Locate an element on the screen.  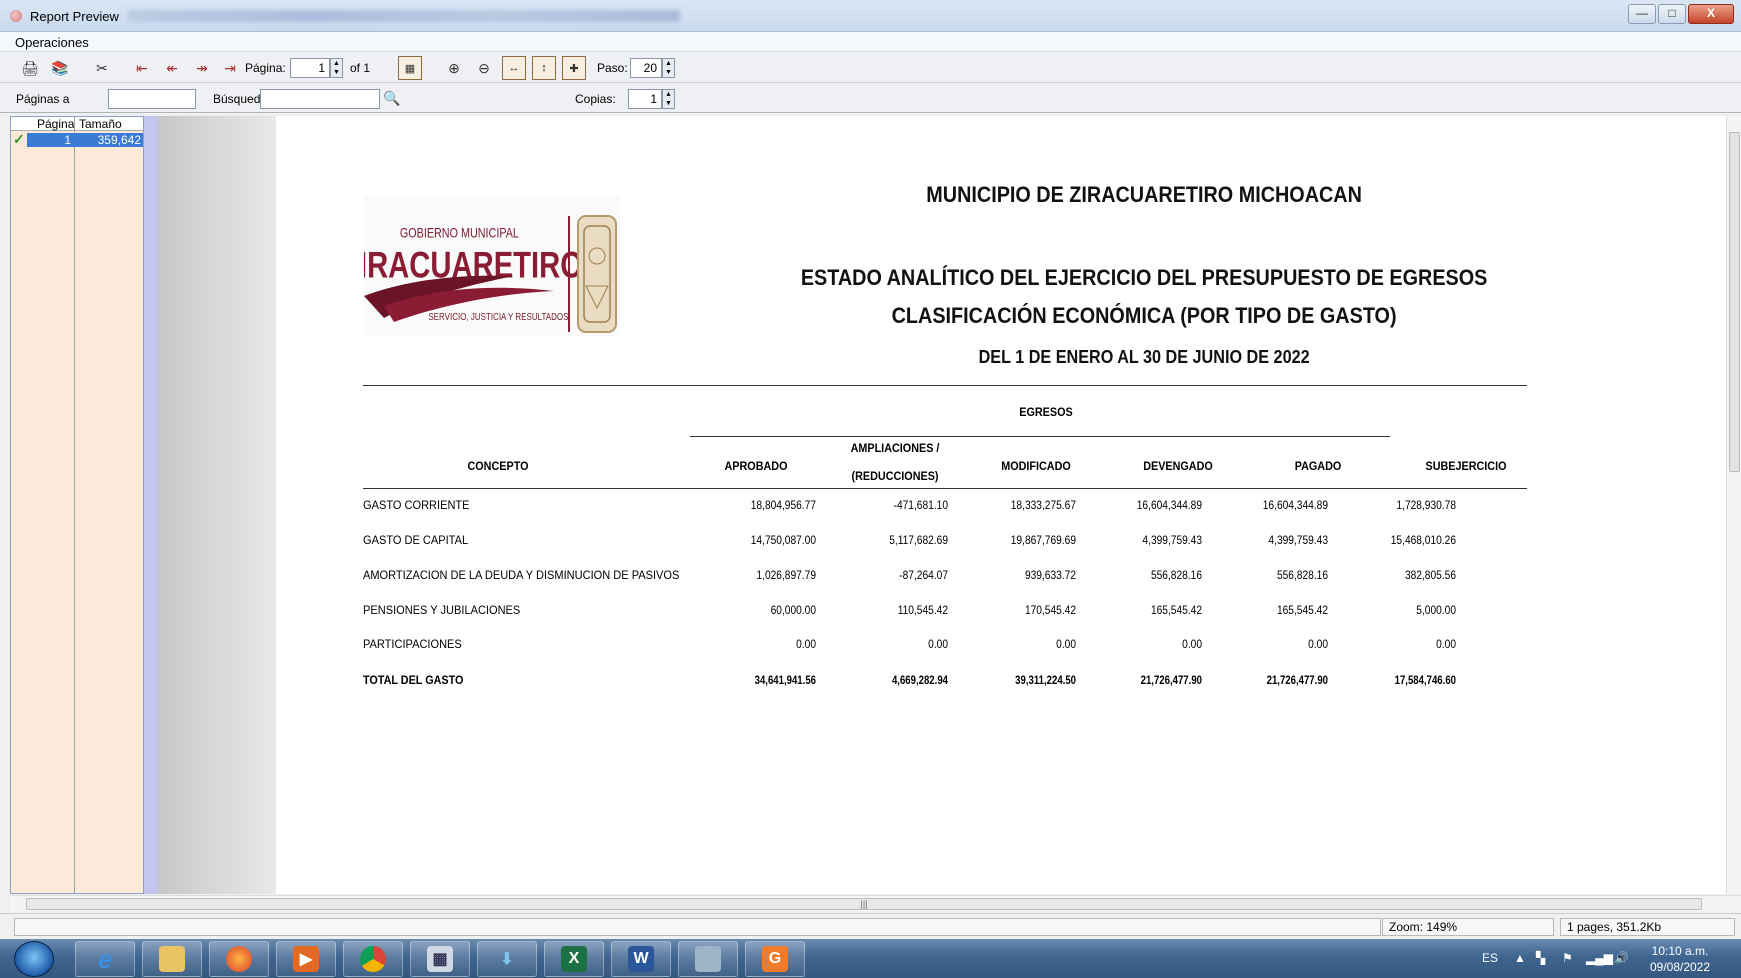
app-icon is located at coordinates (16, 16).